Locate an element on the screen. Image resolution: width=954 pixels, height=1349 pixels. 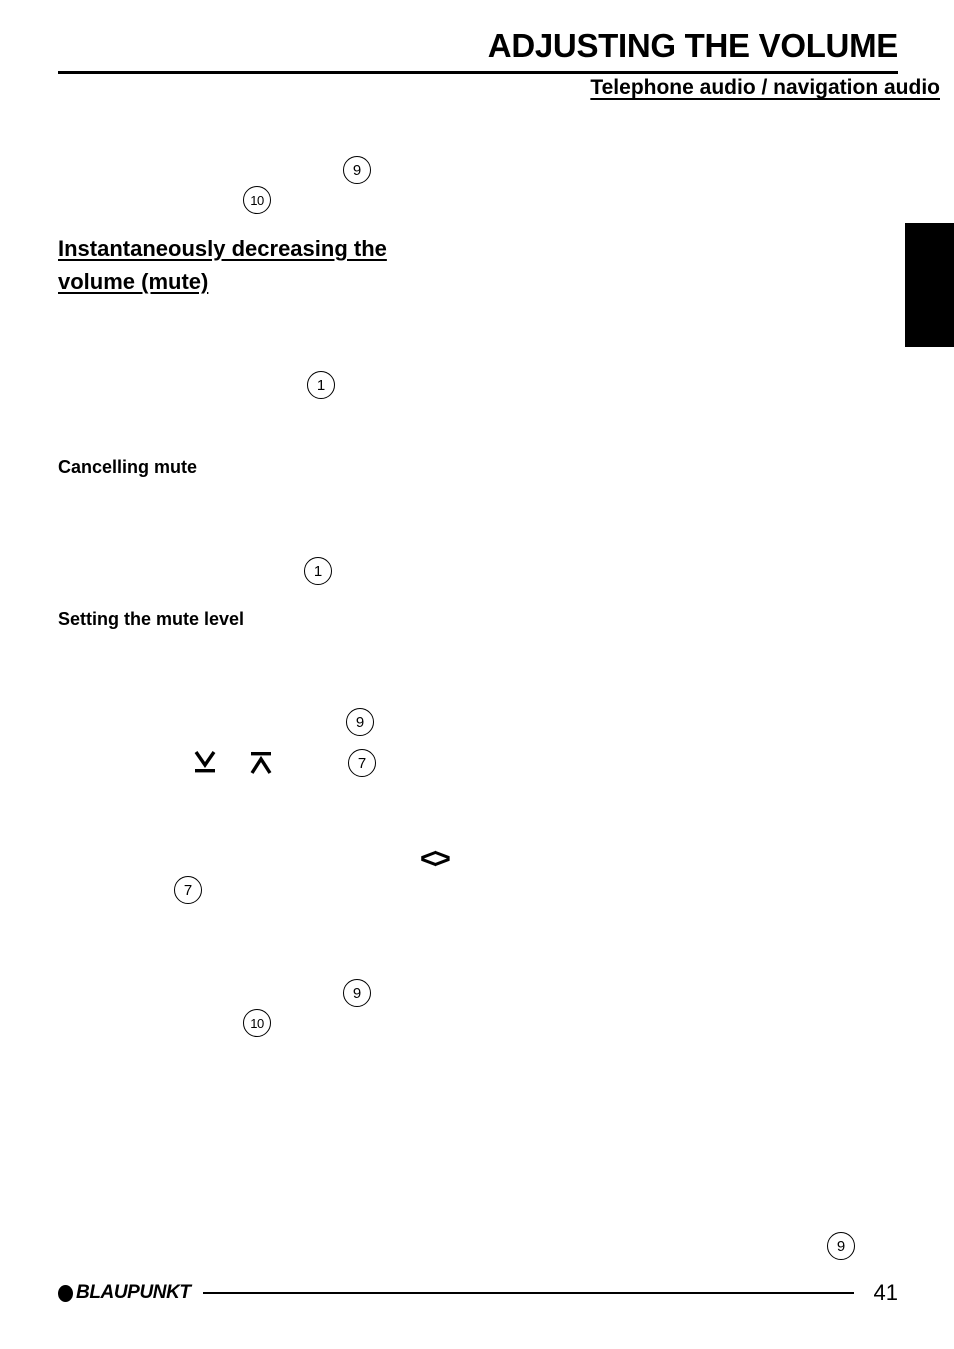
page-footer: BLAUPUNKT 41 is located at coordinates (478, 1293).